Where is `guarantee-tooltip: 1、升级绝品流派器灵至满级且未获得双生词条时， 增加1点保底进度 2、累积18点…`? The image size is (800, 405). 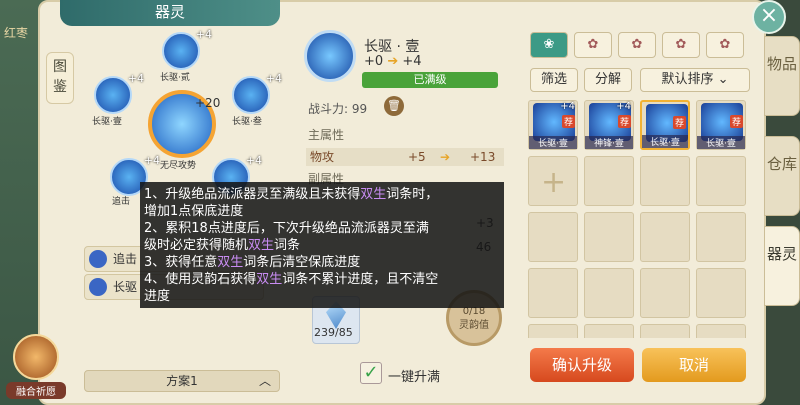 guarantee-tooltip: 1、升级绝品流派器灵至满级且未获得双生词条时， 增加1点保底进度 2、累积18点… is located at coordinates (322, 245).